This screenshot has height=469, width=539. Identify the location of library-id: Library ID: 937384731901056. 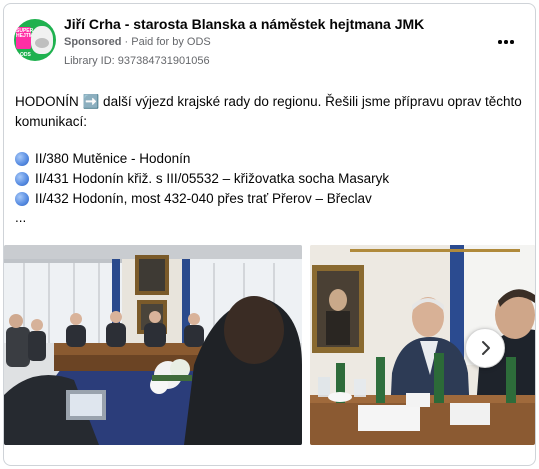
(137, 61).